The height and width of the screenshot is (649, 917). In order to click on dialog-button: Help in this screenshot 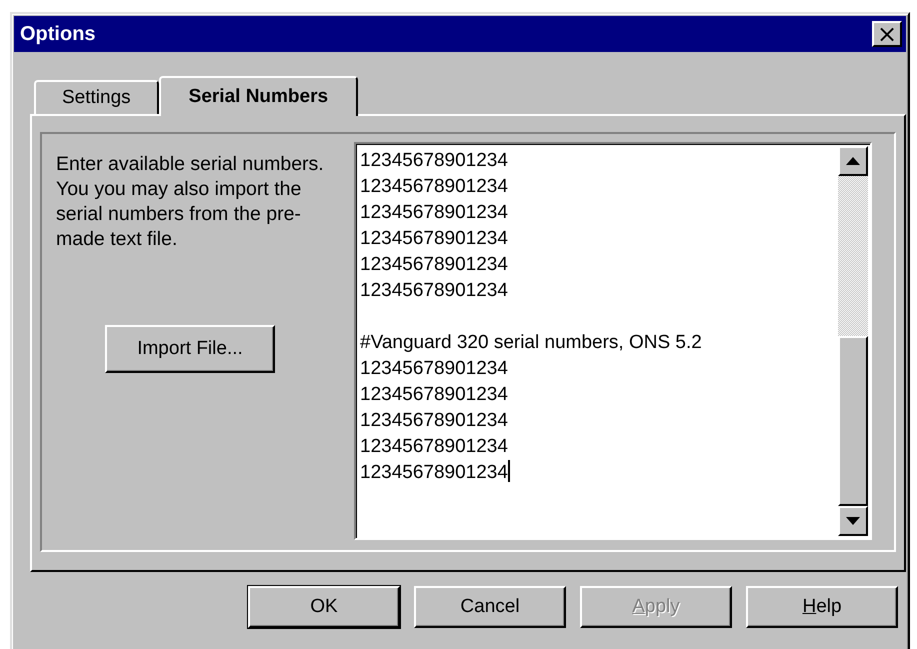, I will do `click(822, 607)`.